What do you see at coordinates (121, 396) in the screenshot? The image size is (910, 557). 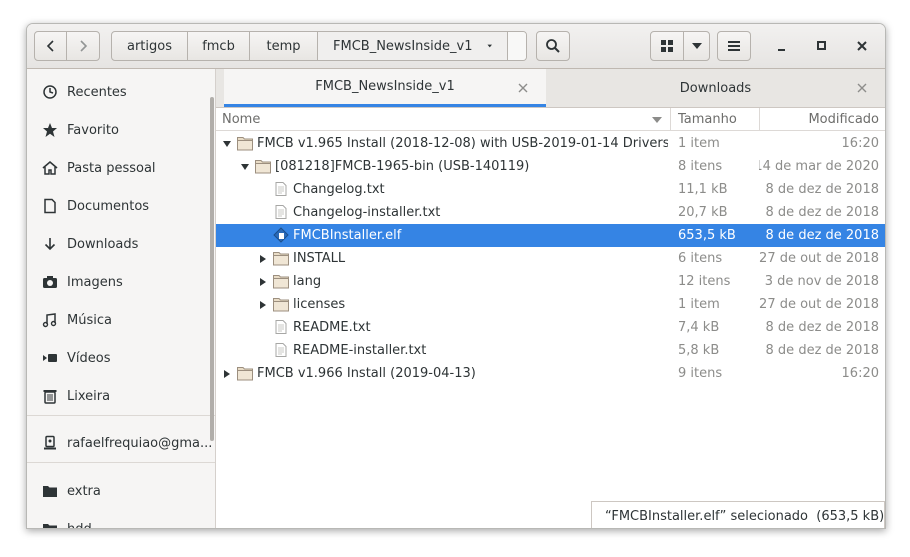 I see `sidebar-item-lixeira: Lixeira` at bounding box center [121, 396].